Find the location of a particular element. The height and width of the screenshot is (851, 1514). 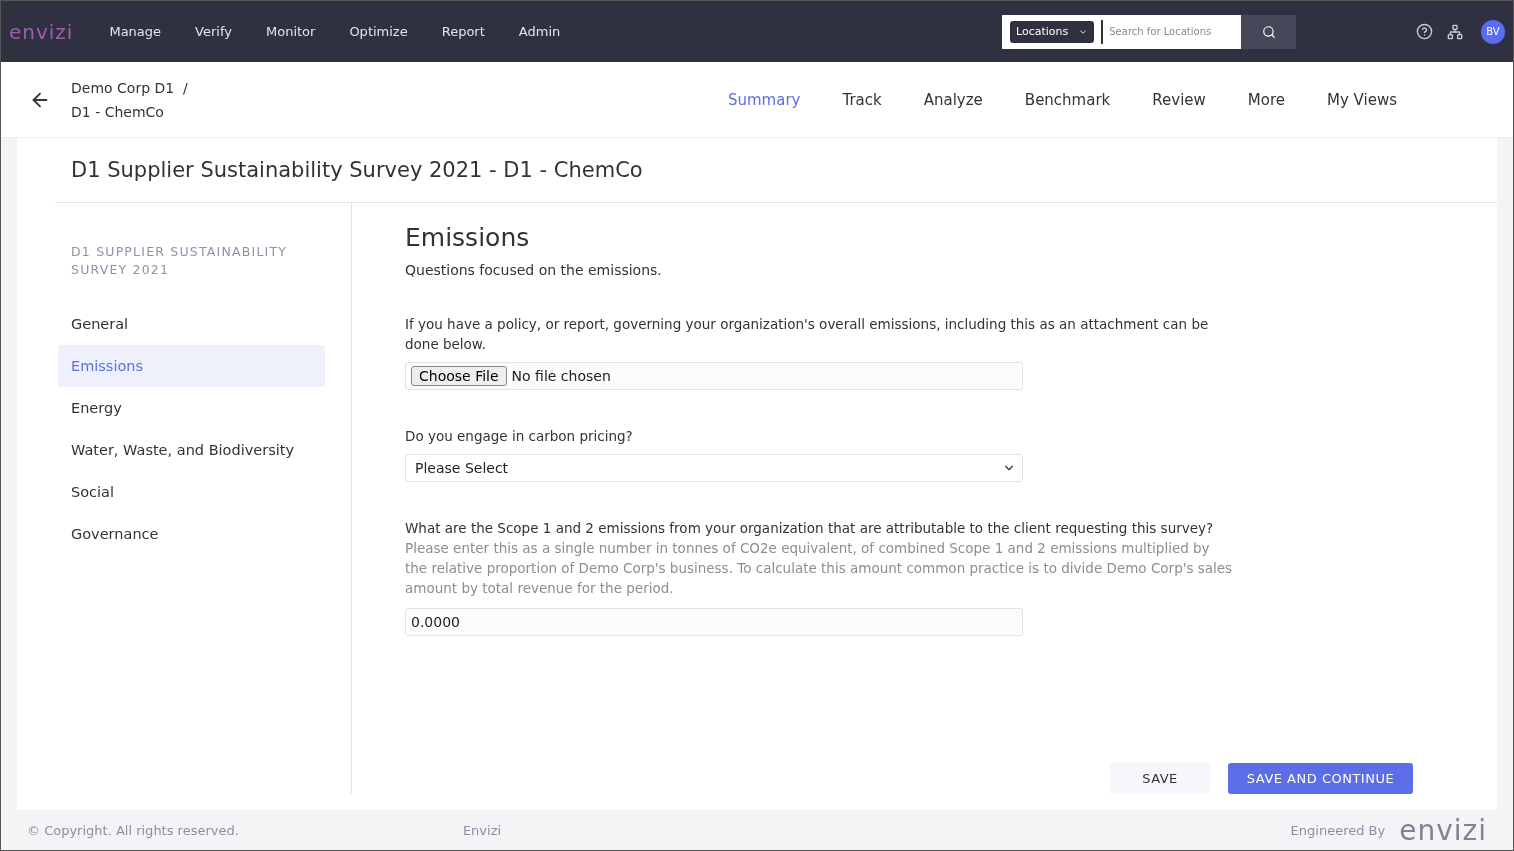

nav-tab: Summary is located at coordinates (764, 99).